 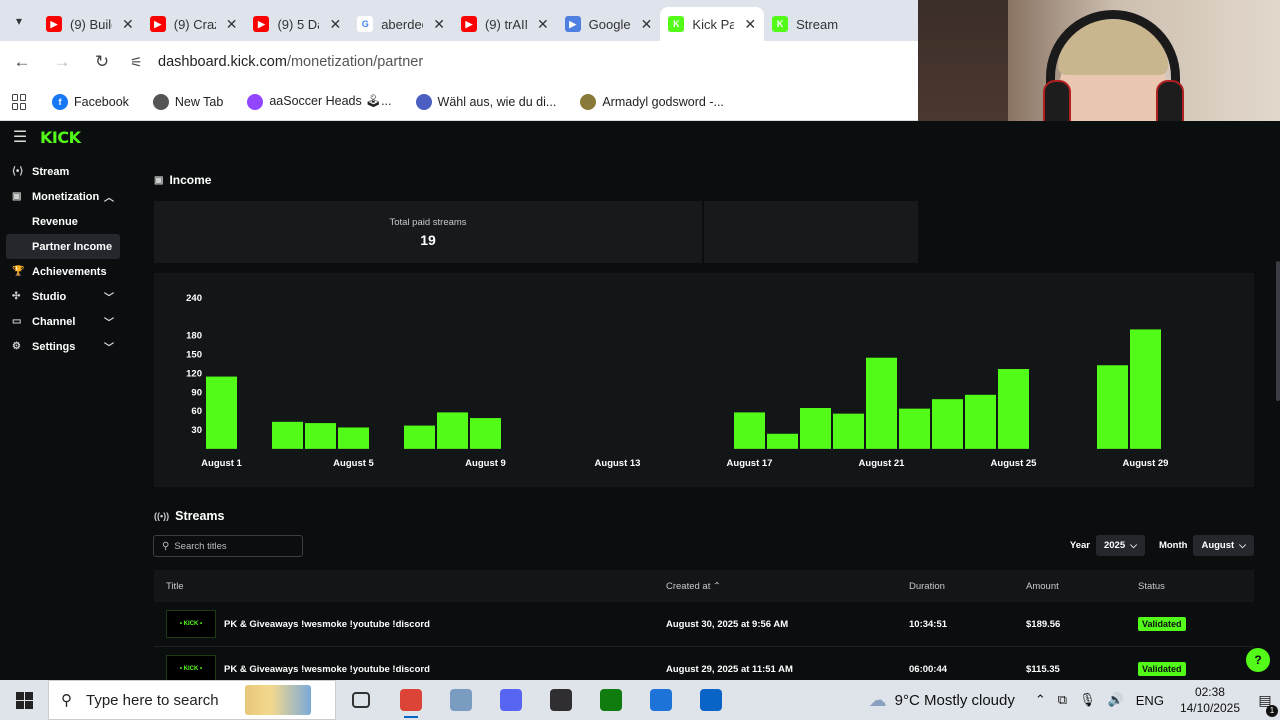 I want to click on search-input, so click(x=234, y=546).